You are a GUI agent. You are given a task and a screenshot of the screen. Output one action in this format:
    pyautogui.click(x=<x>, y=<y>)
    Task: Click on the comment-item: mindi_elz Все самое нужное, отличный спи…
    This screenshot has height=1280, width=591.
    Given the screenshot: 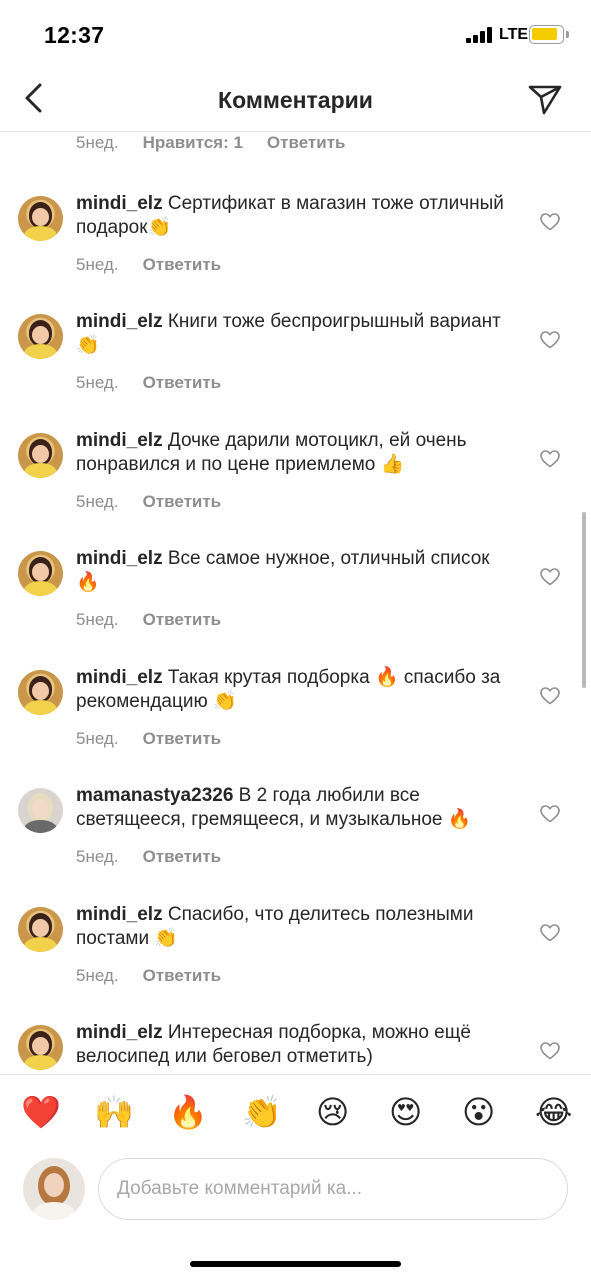 What is the action you would take?
    pyautogui.click(x=295, y=607)
    